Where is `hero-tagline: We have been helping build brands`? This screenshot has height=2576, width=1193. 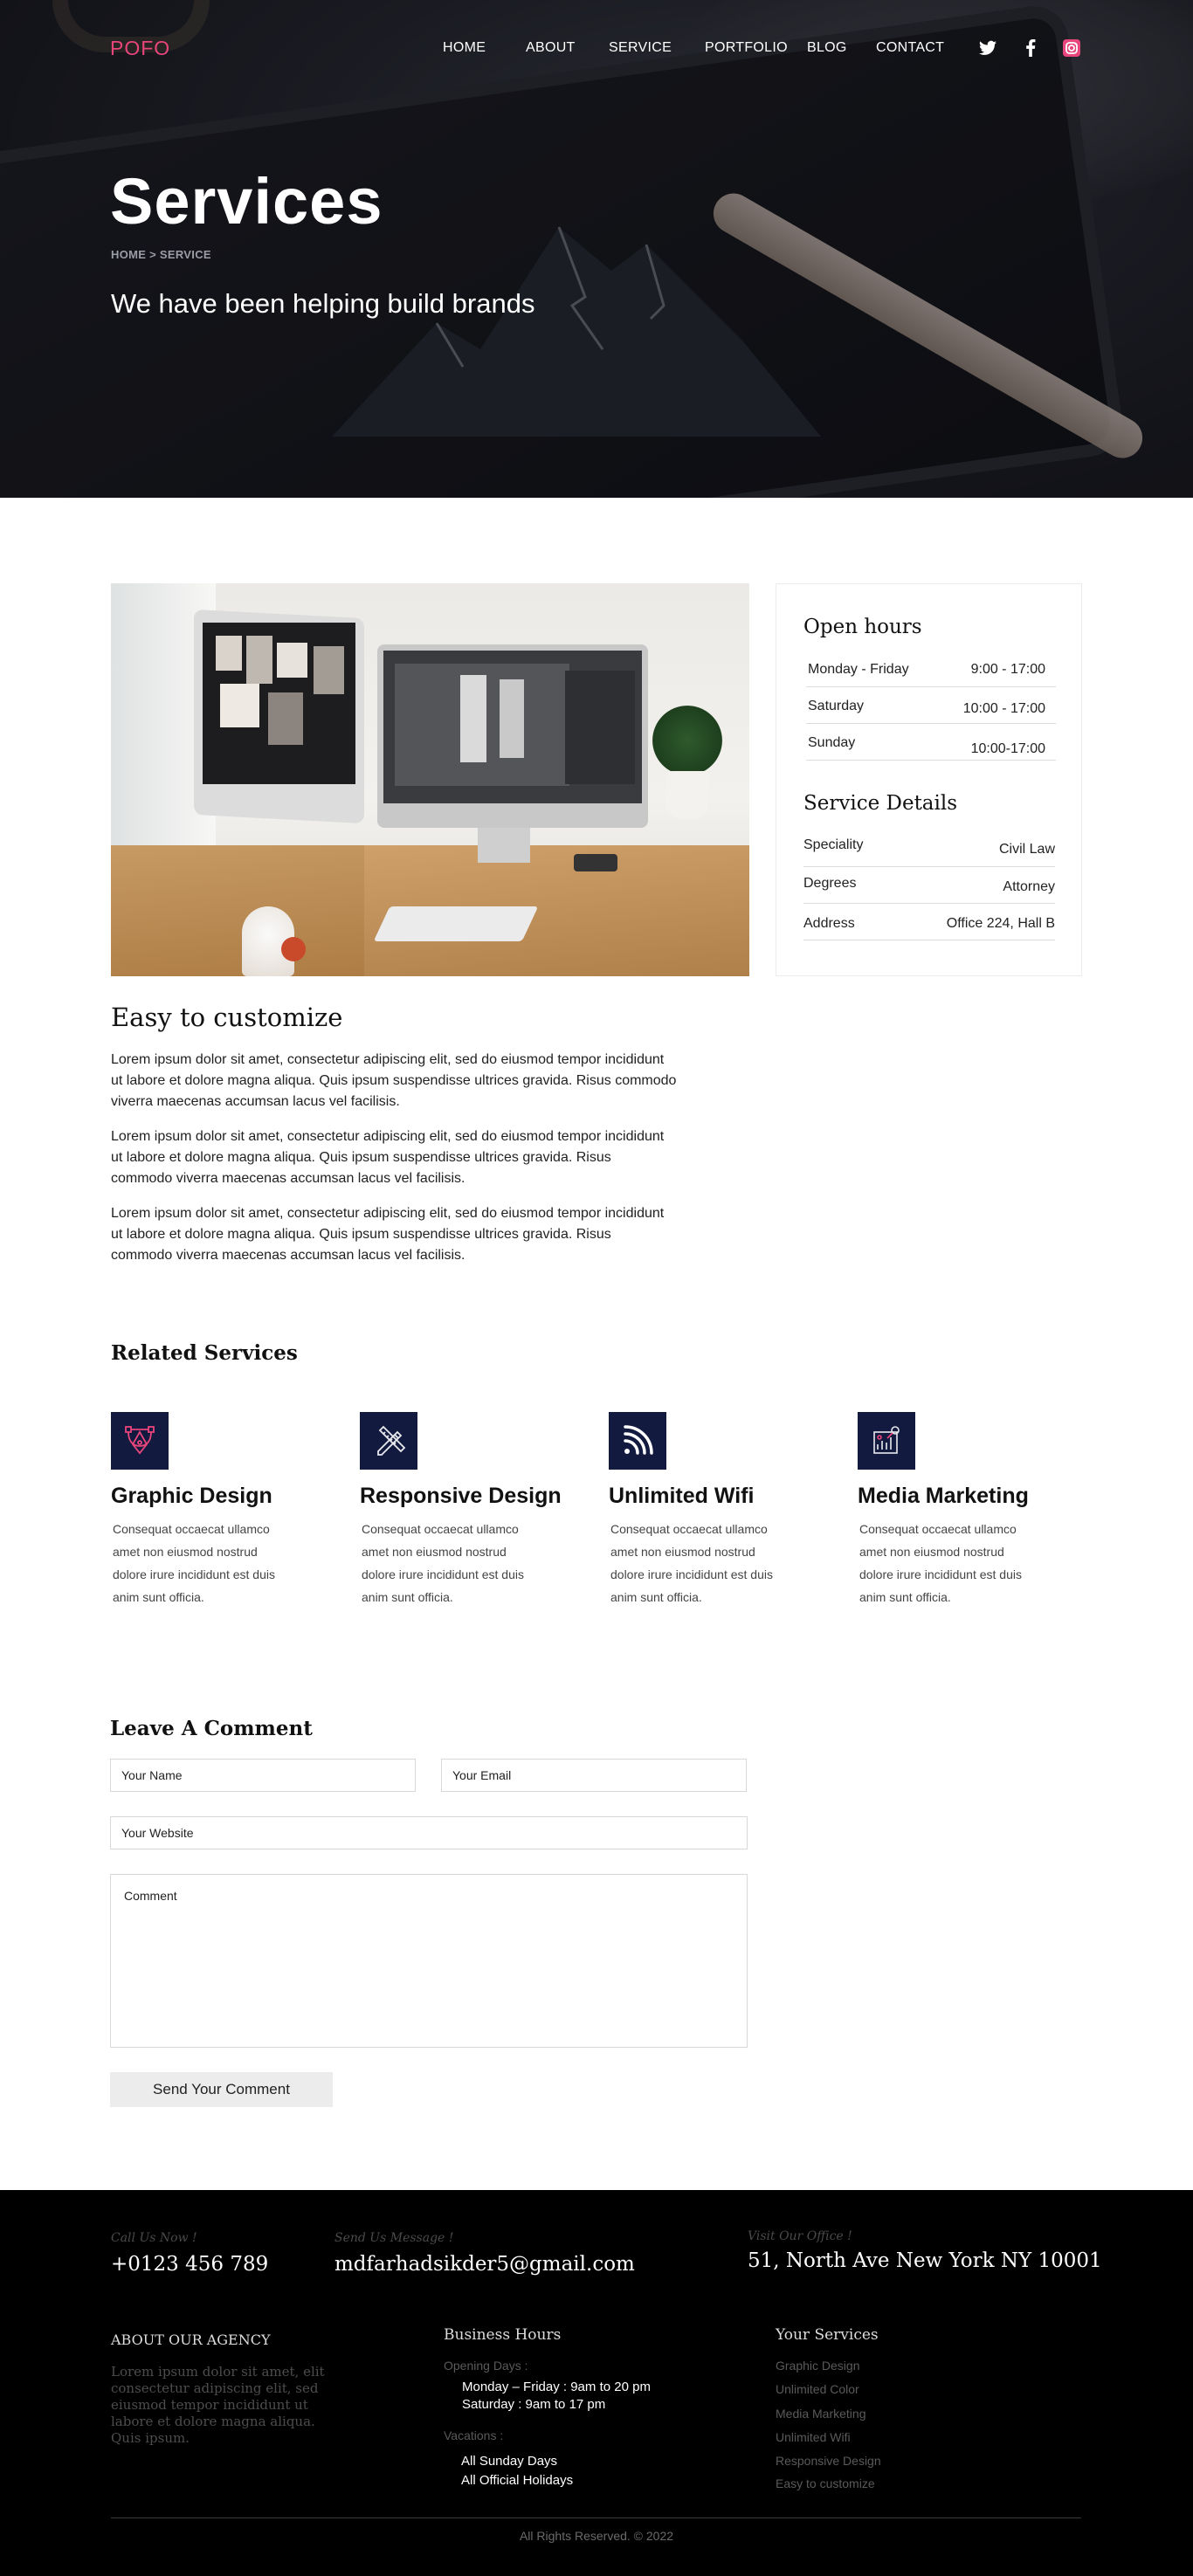
hero-tagline: We have been helping build brands is located at coordinates (323, 303).